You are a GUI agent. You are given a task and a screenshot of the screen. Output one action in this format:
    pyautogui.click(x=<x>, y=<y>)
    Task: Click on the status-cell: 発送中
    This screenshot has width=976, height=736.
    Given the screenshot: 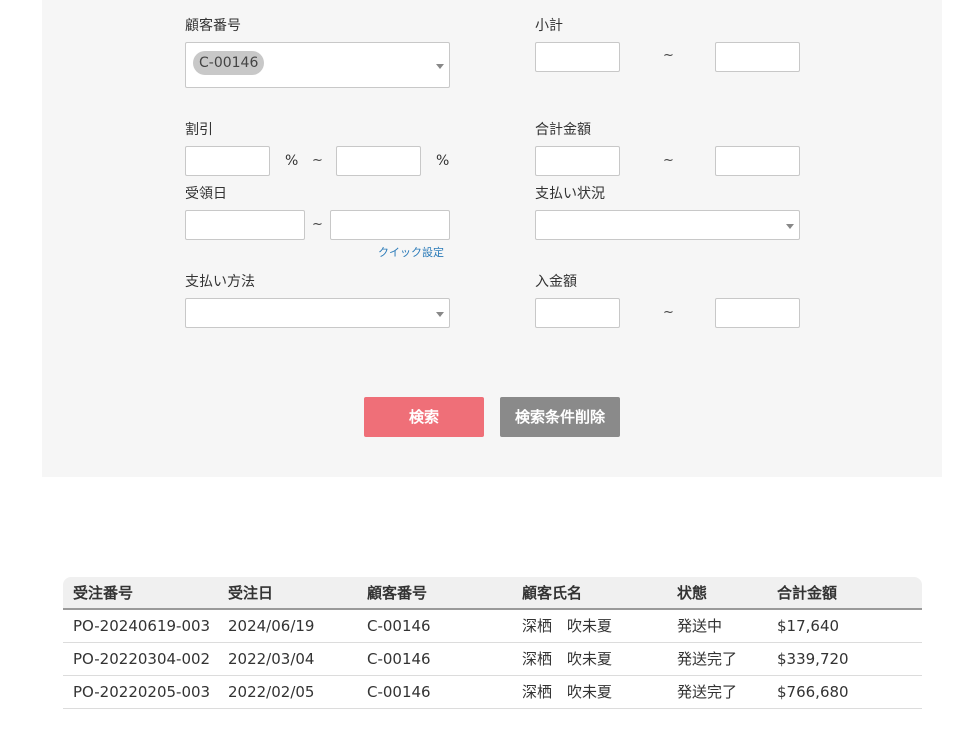 What is the action you would take?
    pyautogui.click(x=700, y=626)
    